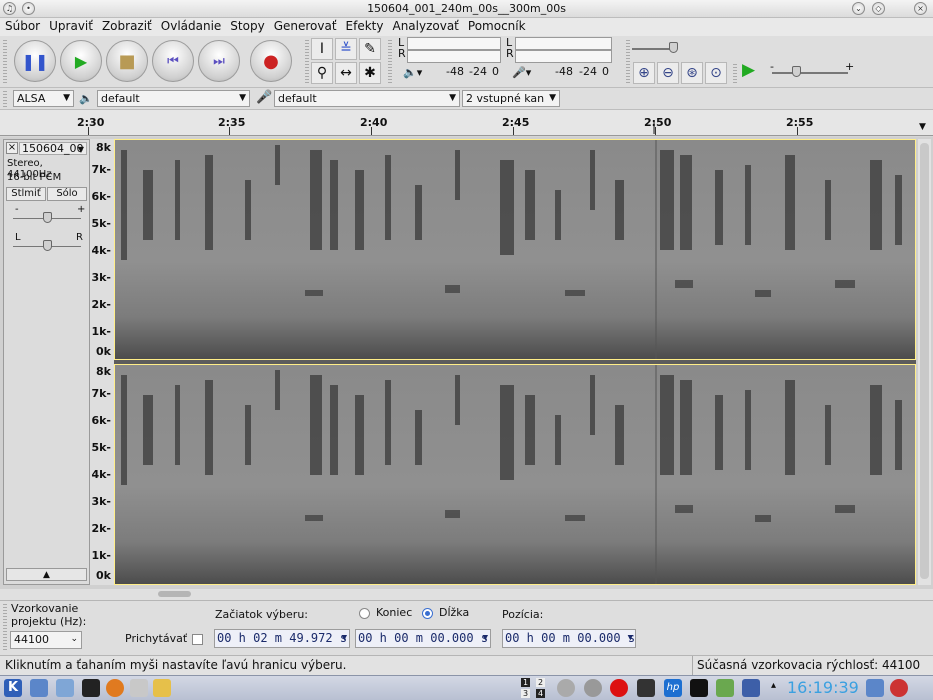 The image size is (933, 700). What do you see at coordinates (46, 574) in the screenshot?
I see `collapse-track-button: ▲` at bounding box center [46, 574].